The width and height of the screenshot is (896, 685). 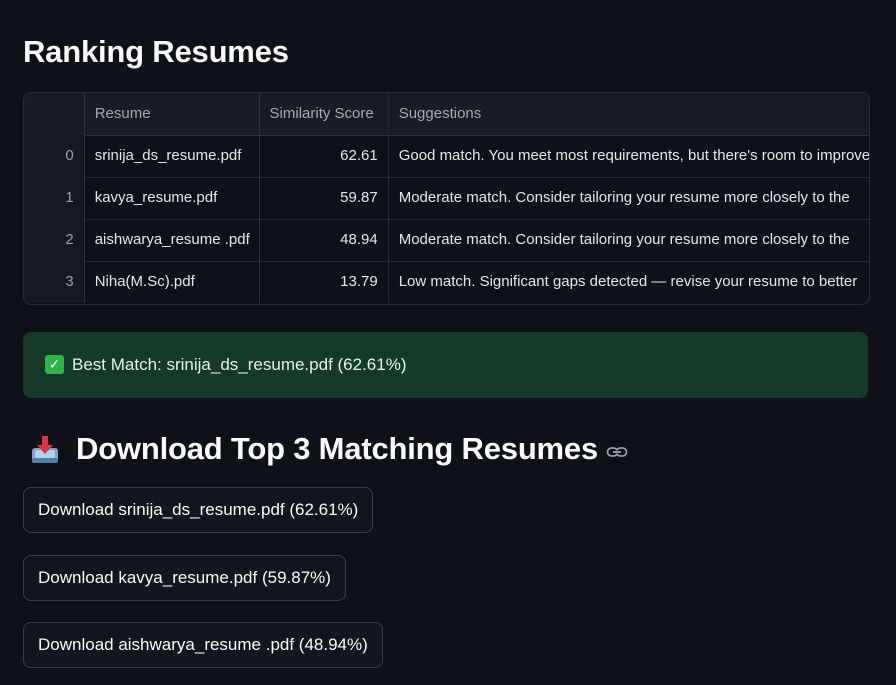 I want to click on anchor-link-icon, so click(x=617, y=452).